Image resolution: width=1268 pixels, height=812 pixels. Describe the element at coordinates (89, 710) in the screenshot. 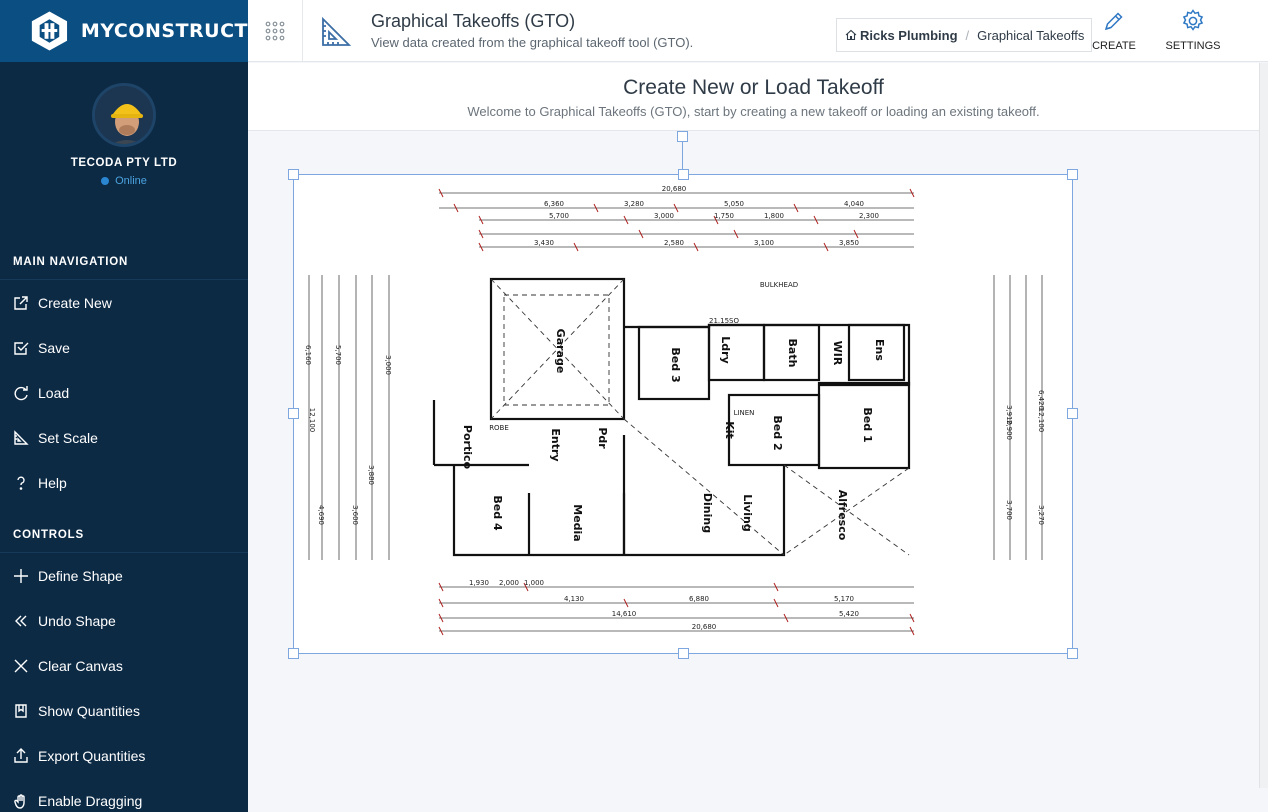

I see `control-show-quantities-label: Show Quantities` at that location.